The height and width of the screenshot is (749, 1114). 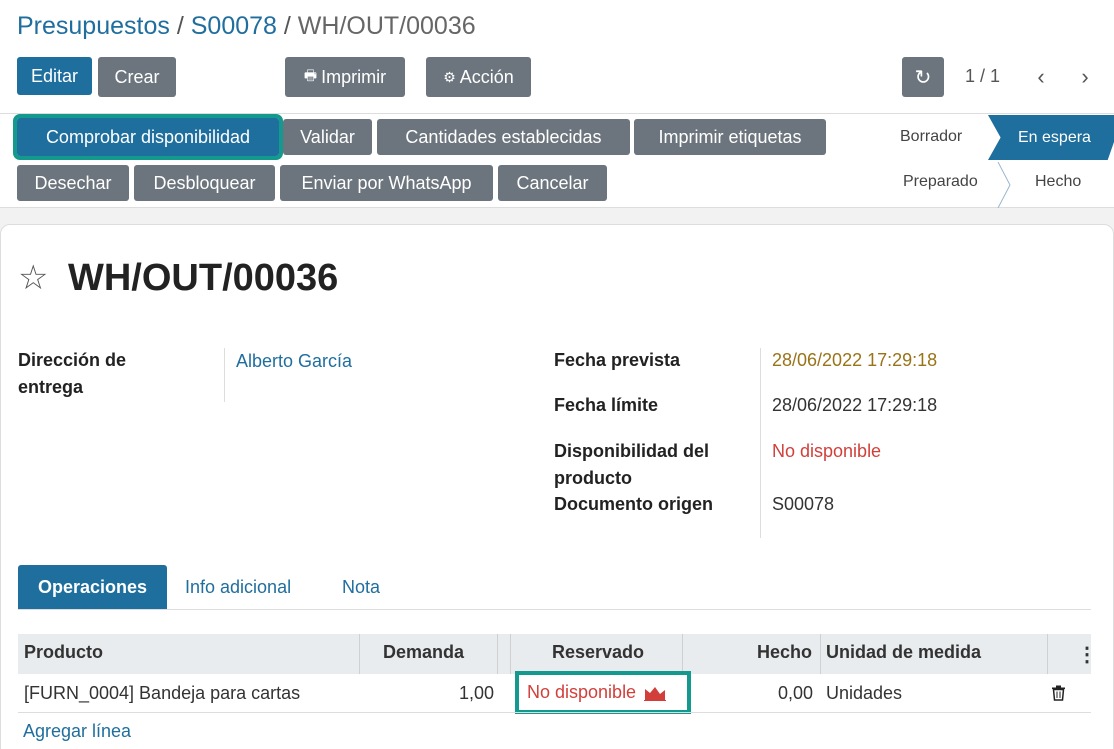 What do you see at coordinates (940, 182) in the screenshot?
I see `status-ready: Preparado` at bounding box center [940, 182].